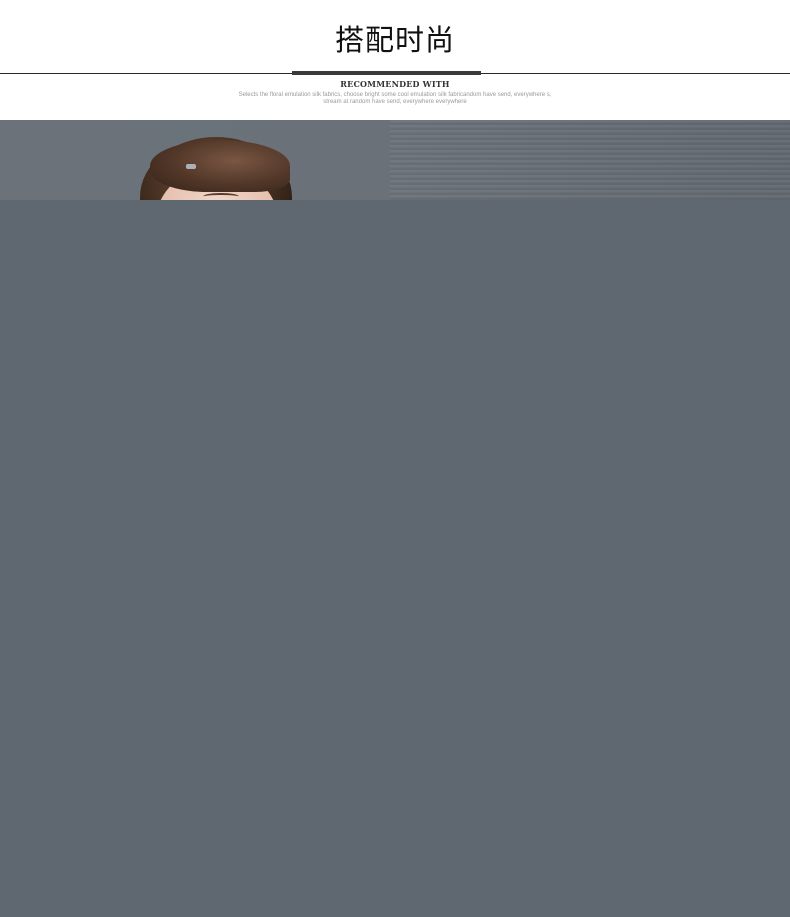  I want to click on hair-clip-icon, so click(191, 166).